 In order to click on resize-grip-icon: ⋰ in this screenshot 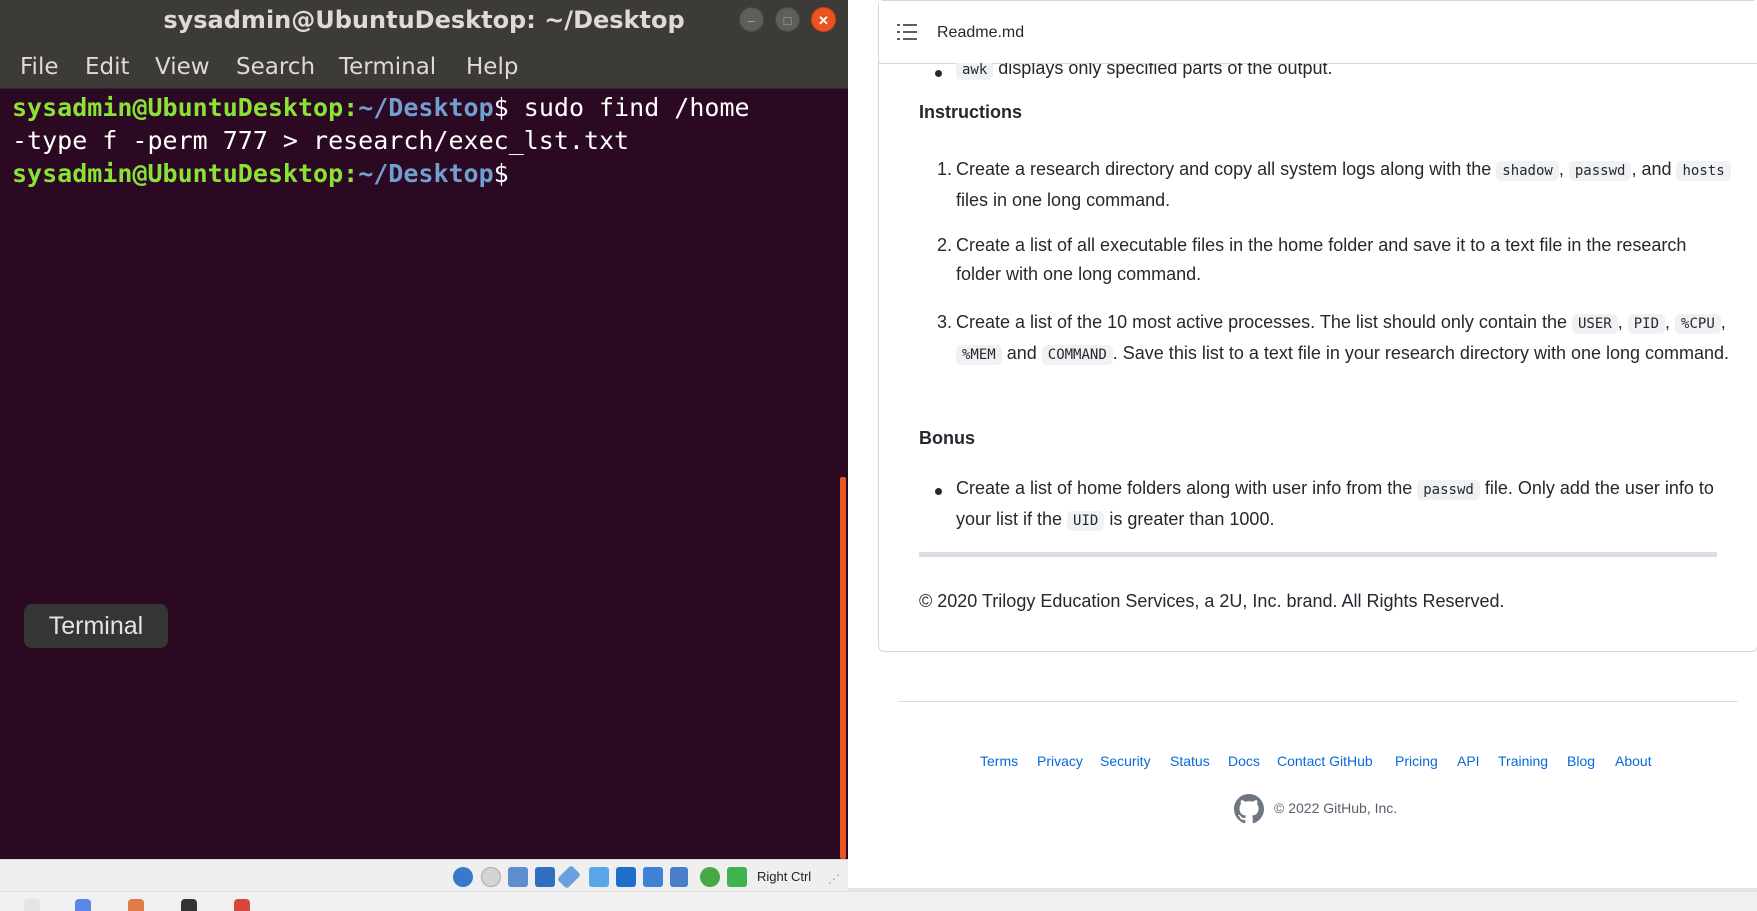, I will do `click(834, 879)`.